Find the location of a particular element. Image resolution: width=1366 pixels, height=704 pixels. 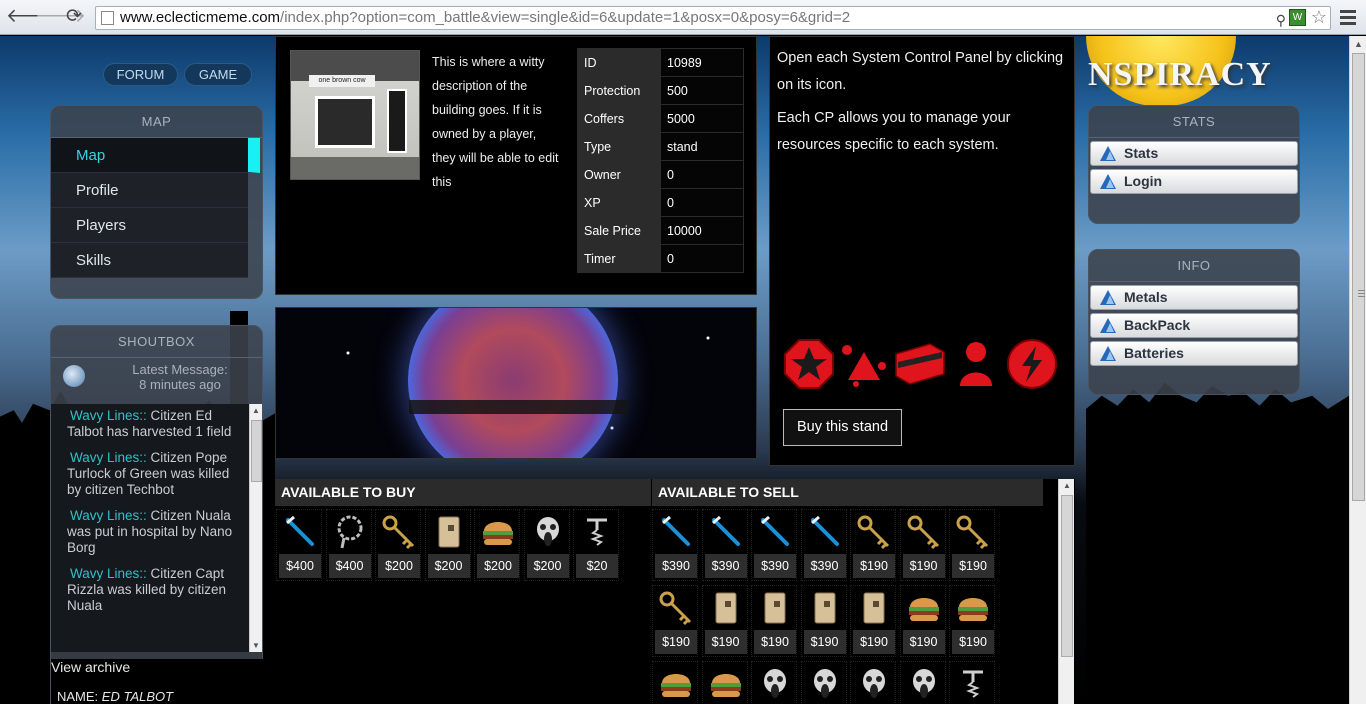

triangle-logo-icon is located at coordinates (1108, 181).